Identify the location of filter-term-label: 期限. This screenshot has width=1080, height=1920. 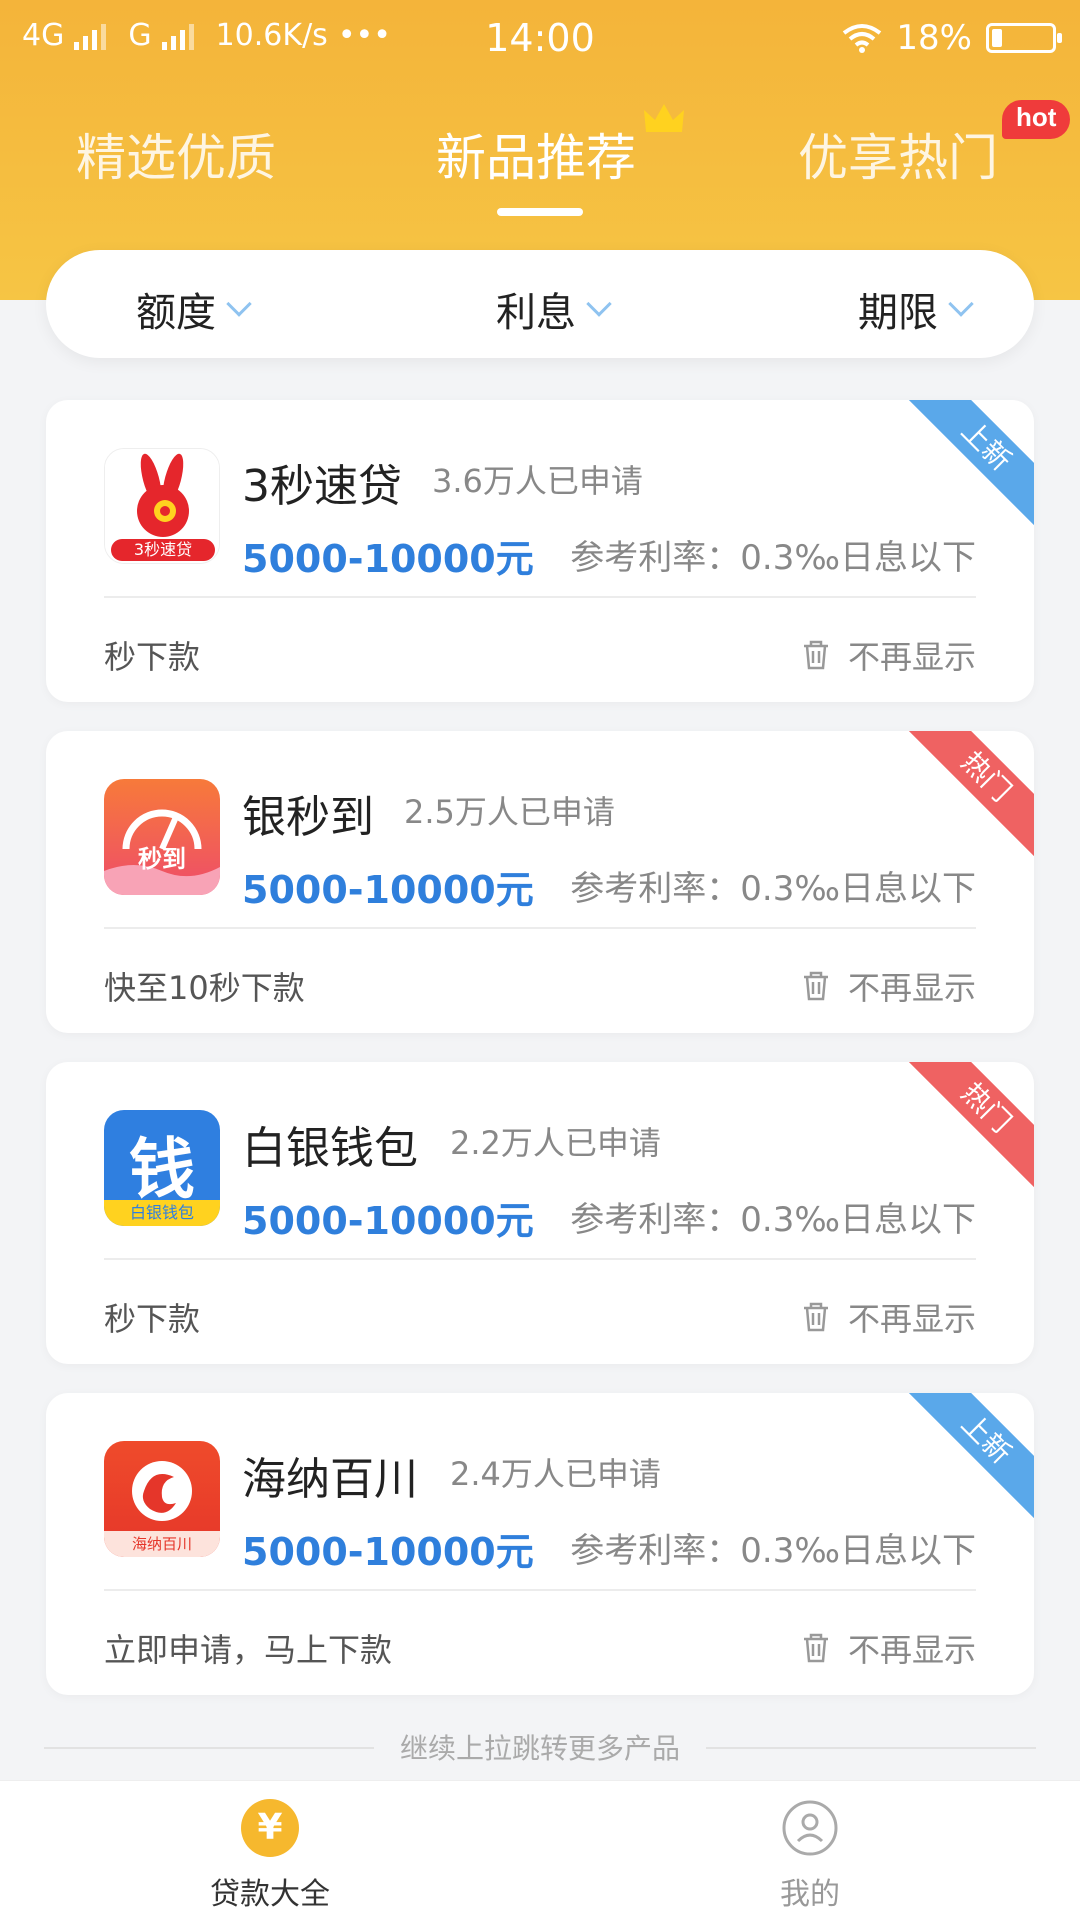
(898, 313).